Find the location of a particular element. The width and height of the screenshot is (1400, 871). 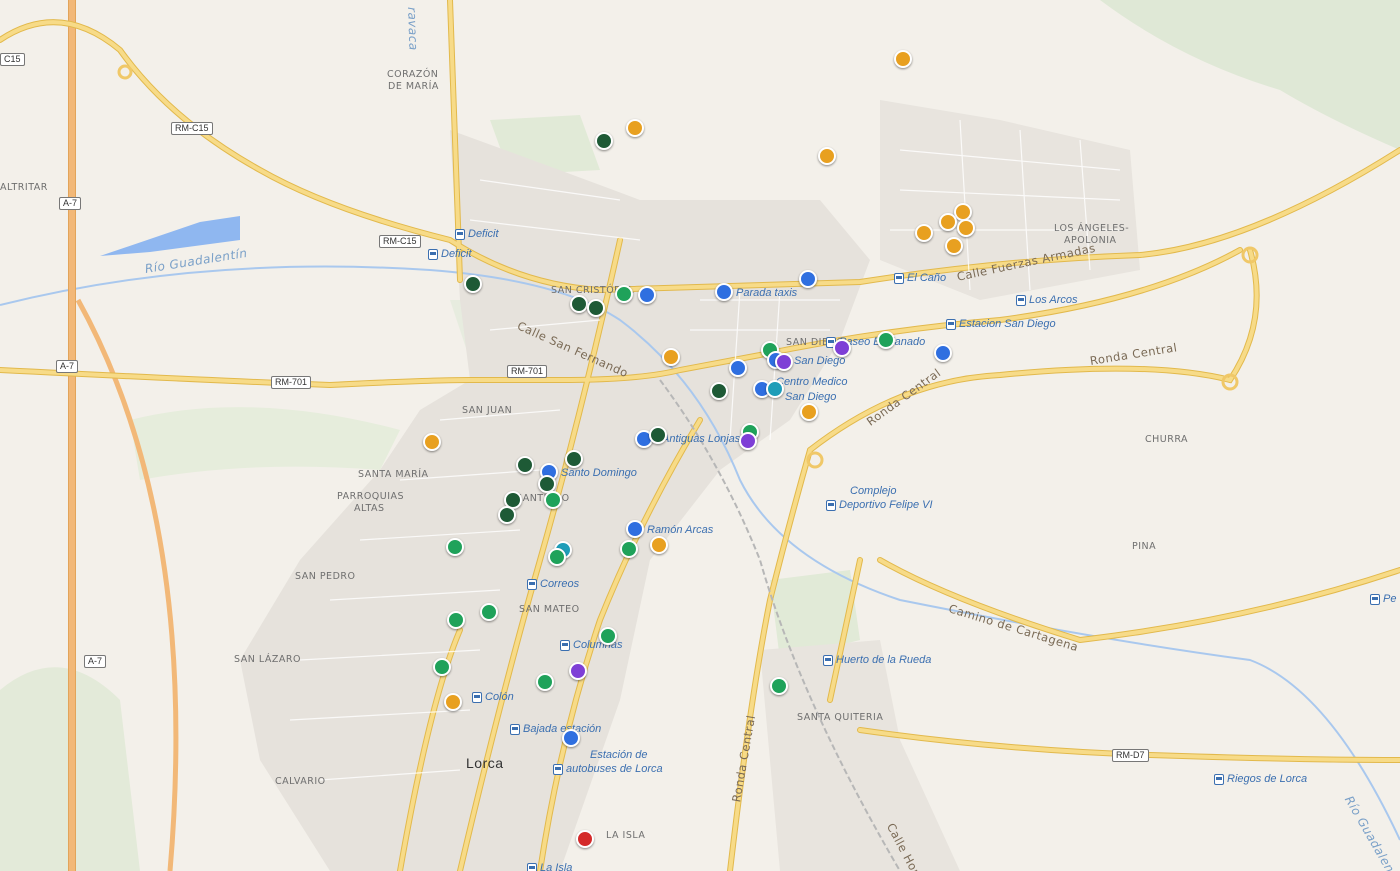

area-label: LA ISLA is located at coordinates (626, 835).